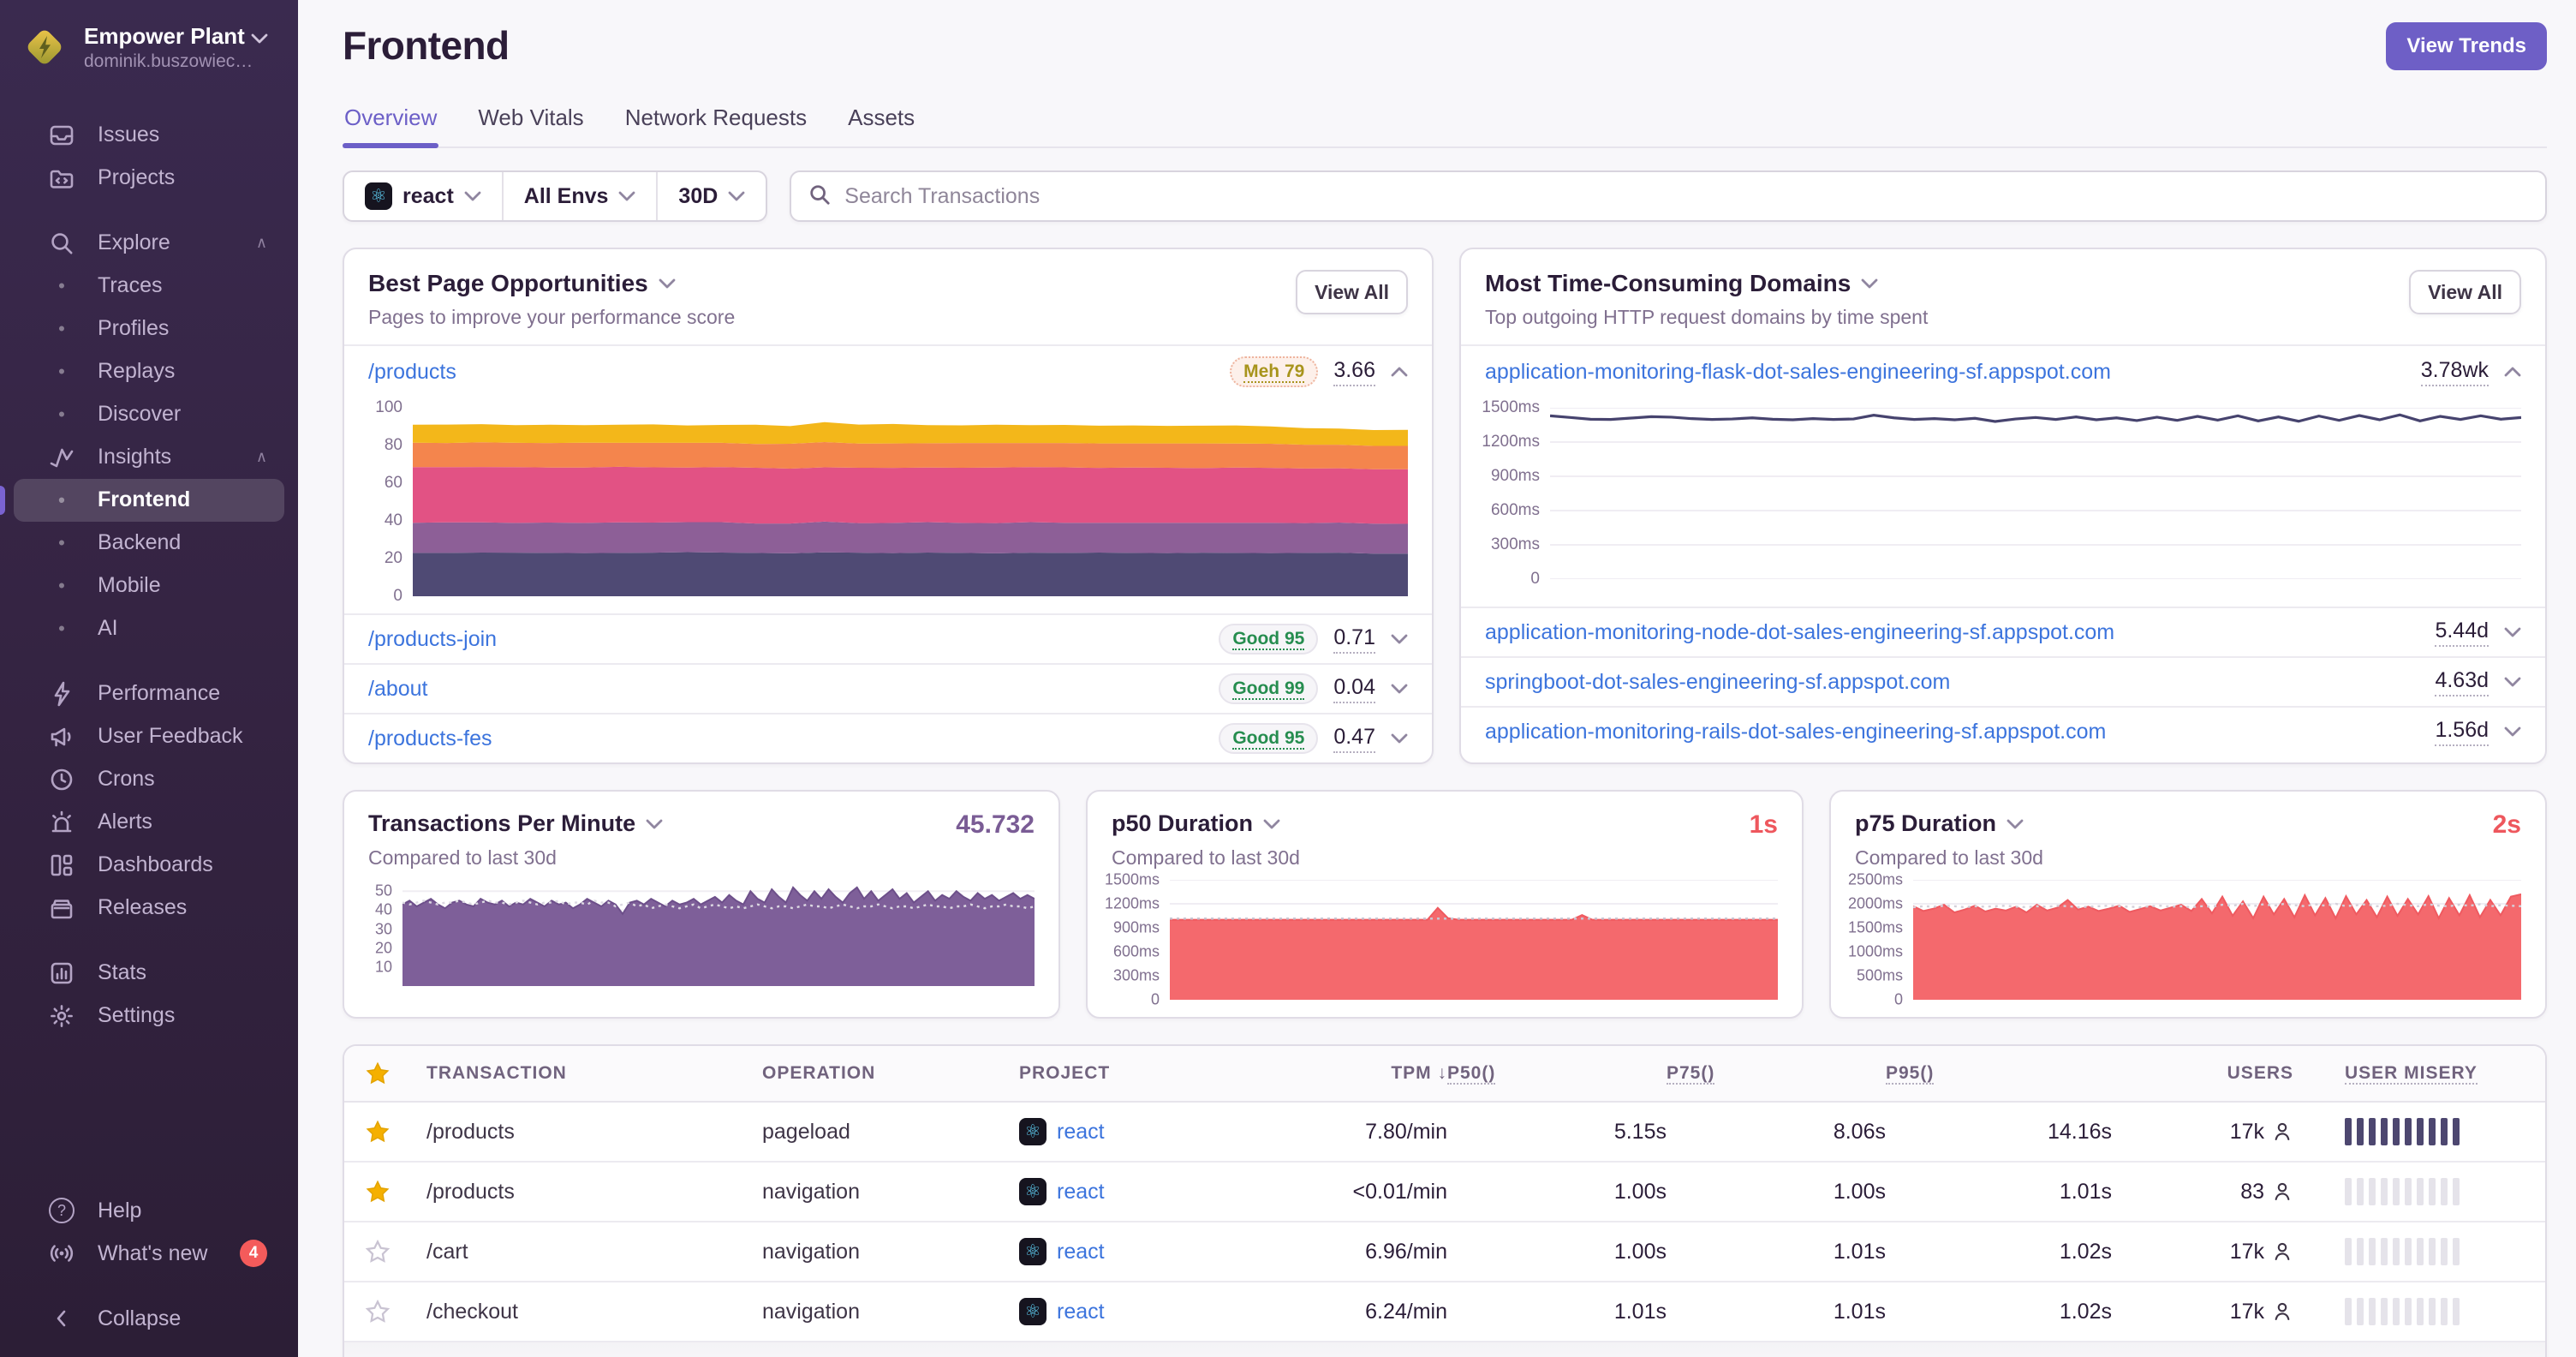 Image resolution: width=2576 pixels, height=1357 pixels. What do you see at coordinates (176, 36) in the screenshot?
I see `org-name: Empower Plant` at bounding box center [176, 36].